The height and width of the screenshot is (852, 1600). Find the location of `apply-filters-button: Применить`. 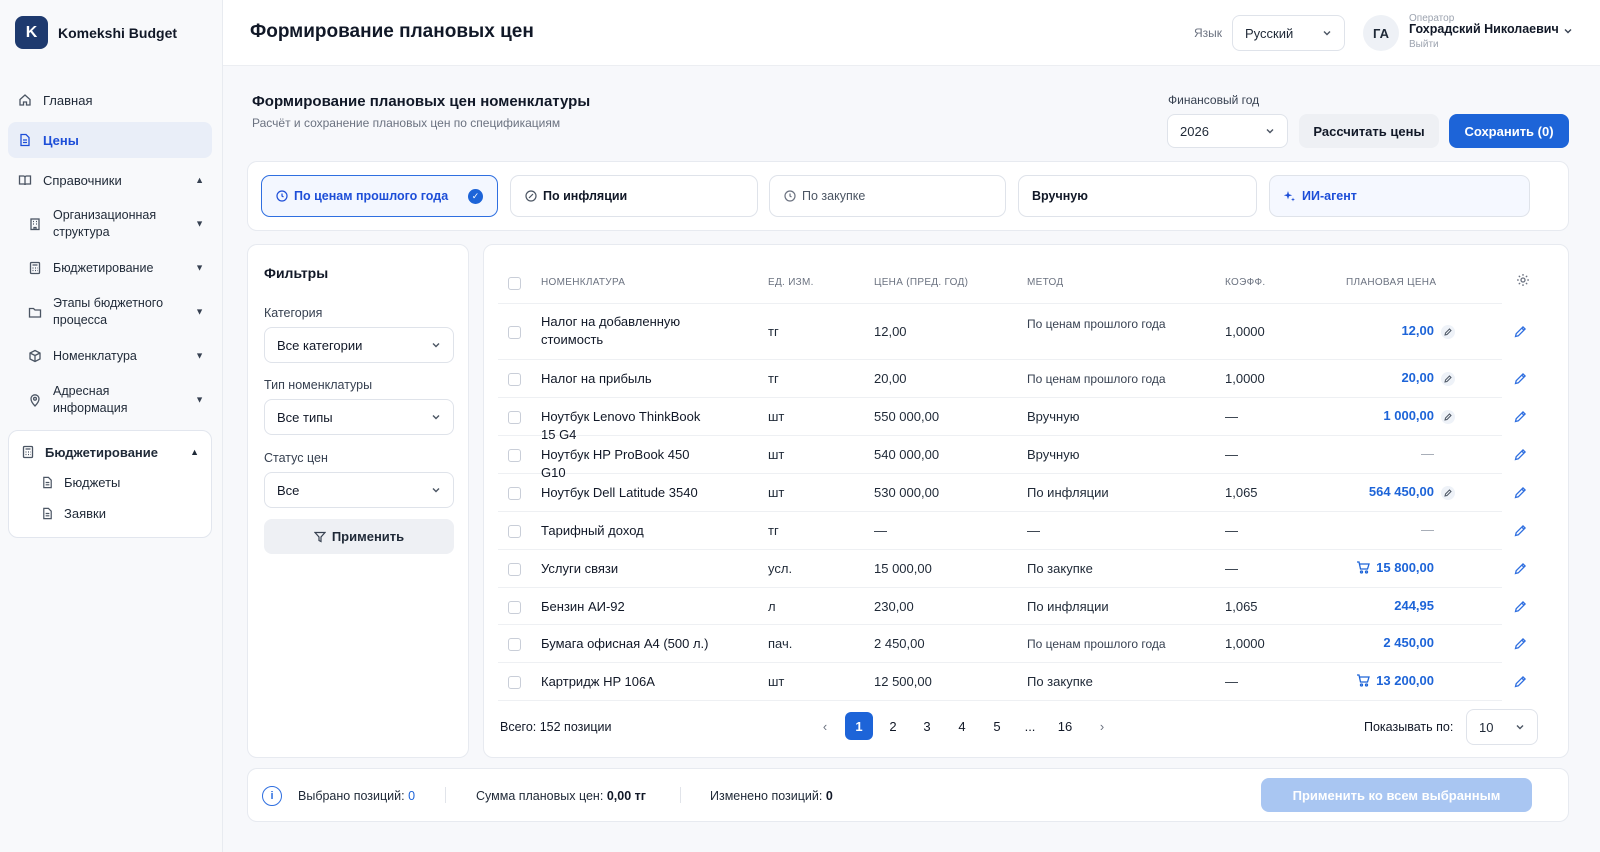

apply-filters-button: Применить is located at coordinates (359, 536).